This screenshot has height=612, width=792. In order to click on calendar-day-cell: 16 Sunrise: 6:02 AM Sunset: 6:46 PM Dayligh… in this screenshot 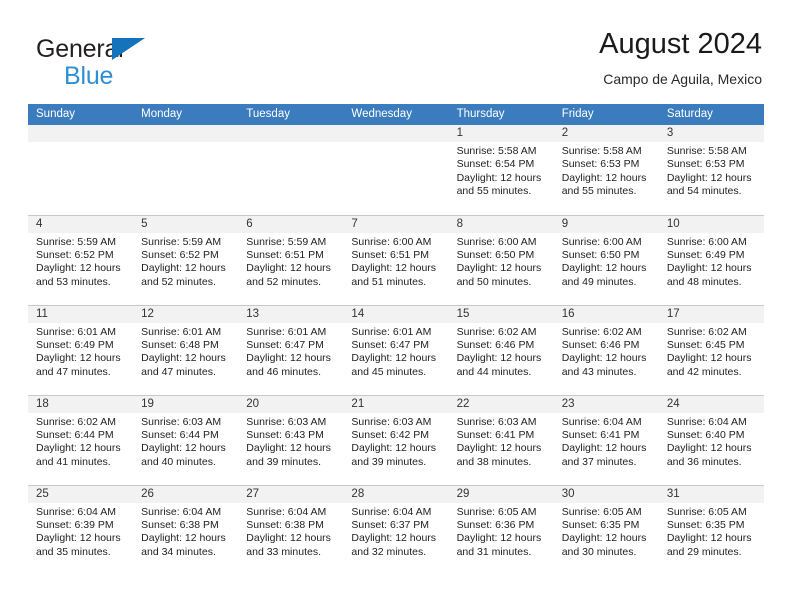, I will do `click(606, 349)`.